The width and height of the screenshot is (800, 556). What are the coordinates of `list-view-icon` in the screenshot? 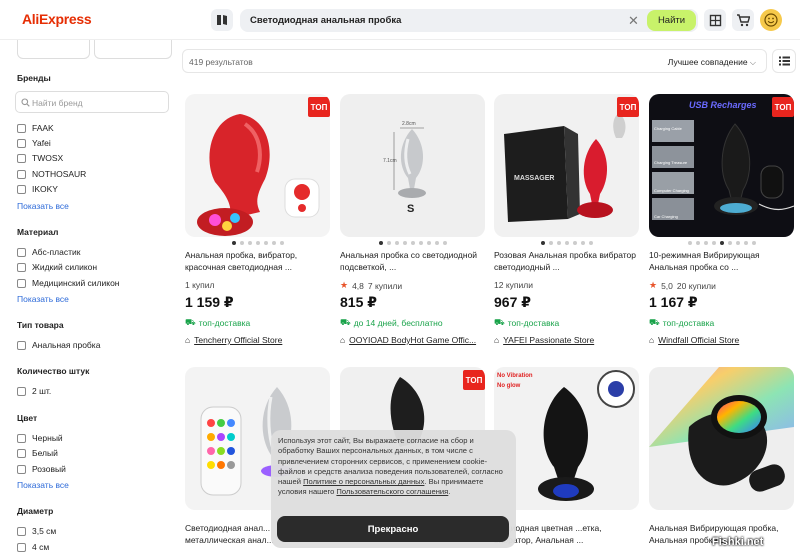 It's located at (784, 61).